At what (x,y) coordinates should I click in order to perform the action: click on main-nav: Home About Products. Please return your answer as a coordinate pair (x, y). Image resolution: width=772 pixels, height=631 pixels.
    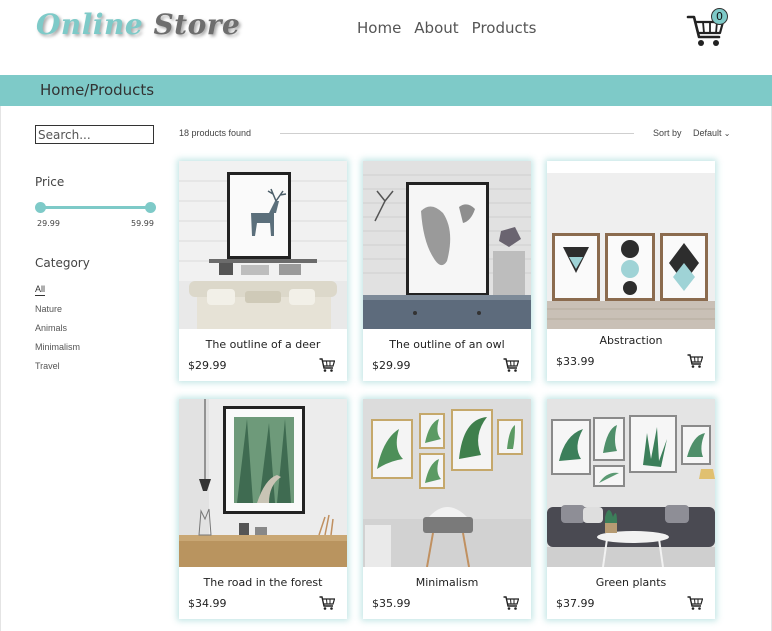
    Looking at the image, I should click on (446, 28).